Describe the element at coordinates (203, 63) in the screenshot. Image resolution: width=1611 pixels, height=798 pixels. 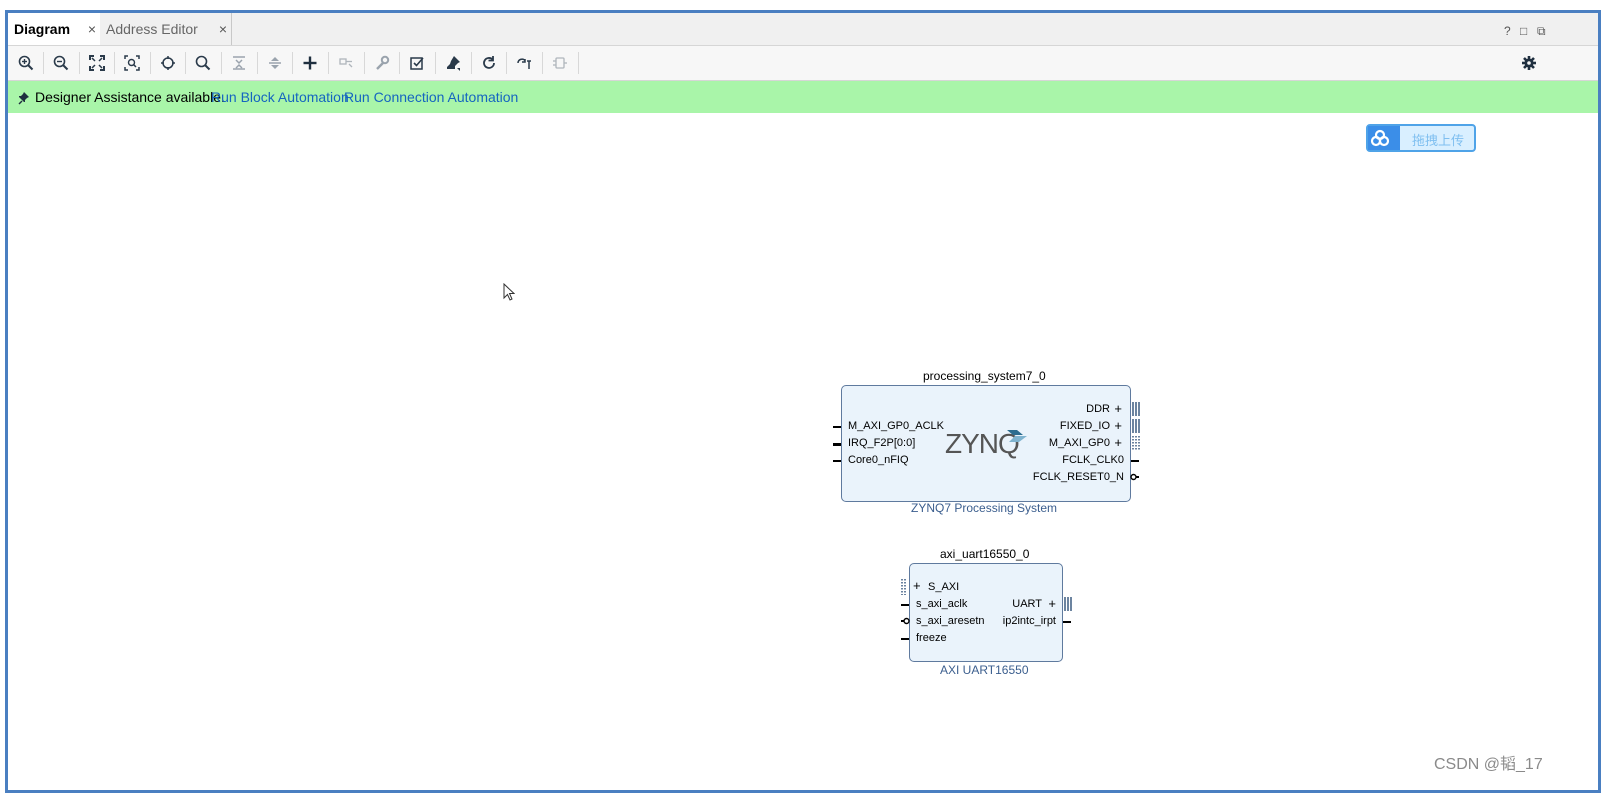
I see `search-icon` at that location.